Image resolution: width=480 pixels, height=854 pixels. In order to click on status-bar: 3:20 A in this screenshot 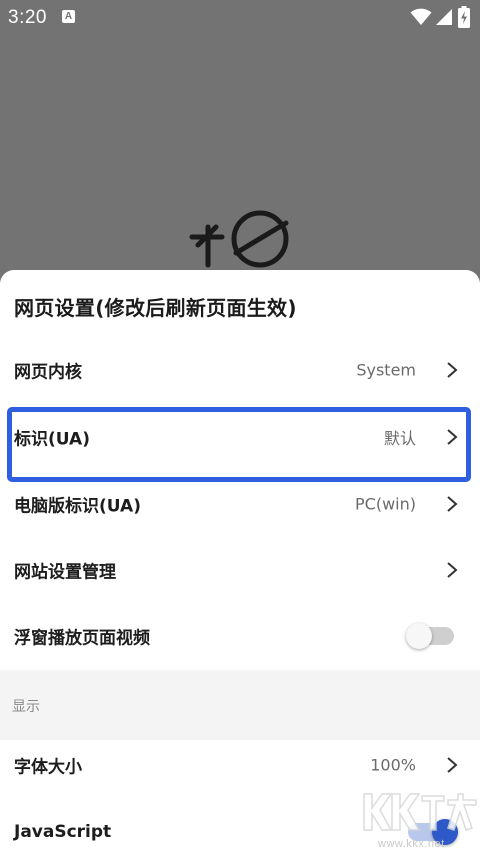, I will do `click(240, 17)`.